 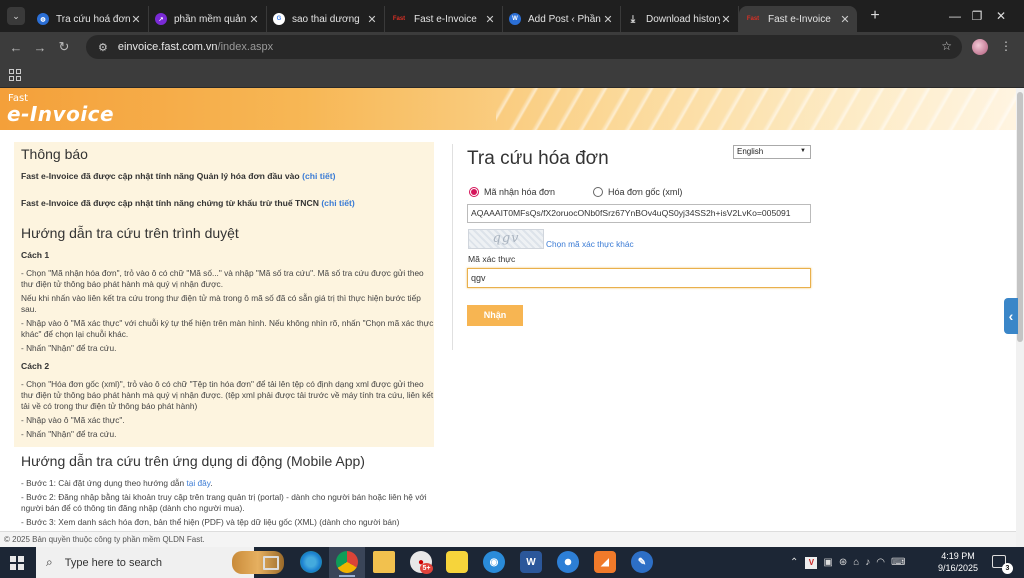 I want to click on paint-icon: ✎, so click(x=642, y=562).